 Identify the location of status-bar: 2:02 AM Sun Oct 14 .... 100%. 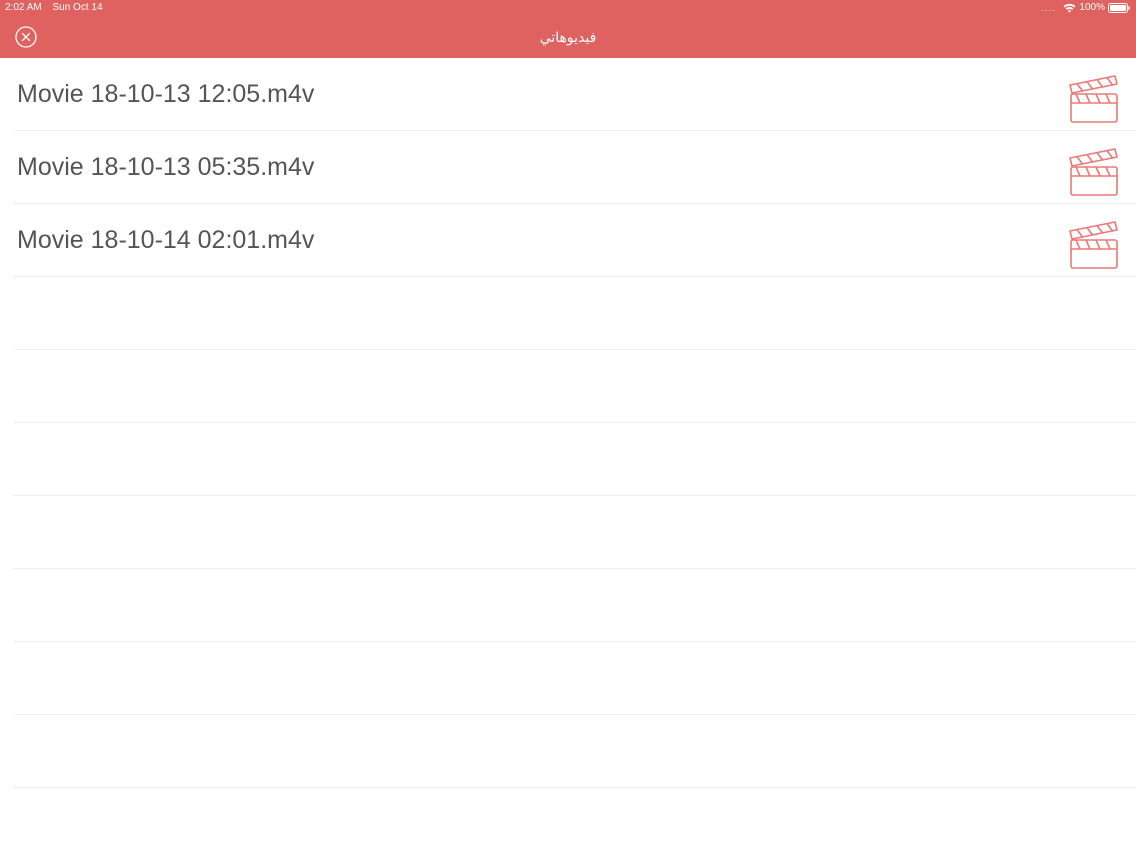
(568, 8).